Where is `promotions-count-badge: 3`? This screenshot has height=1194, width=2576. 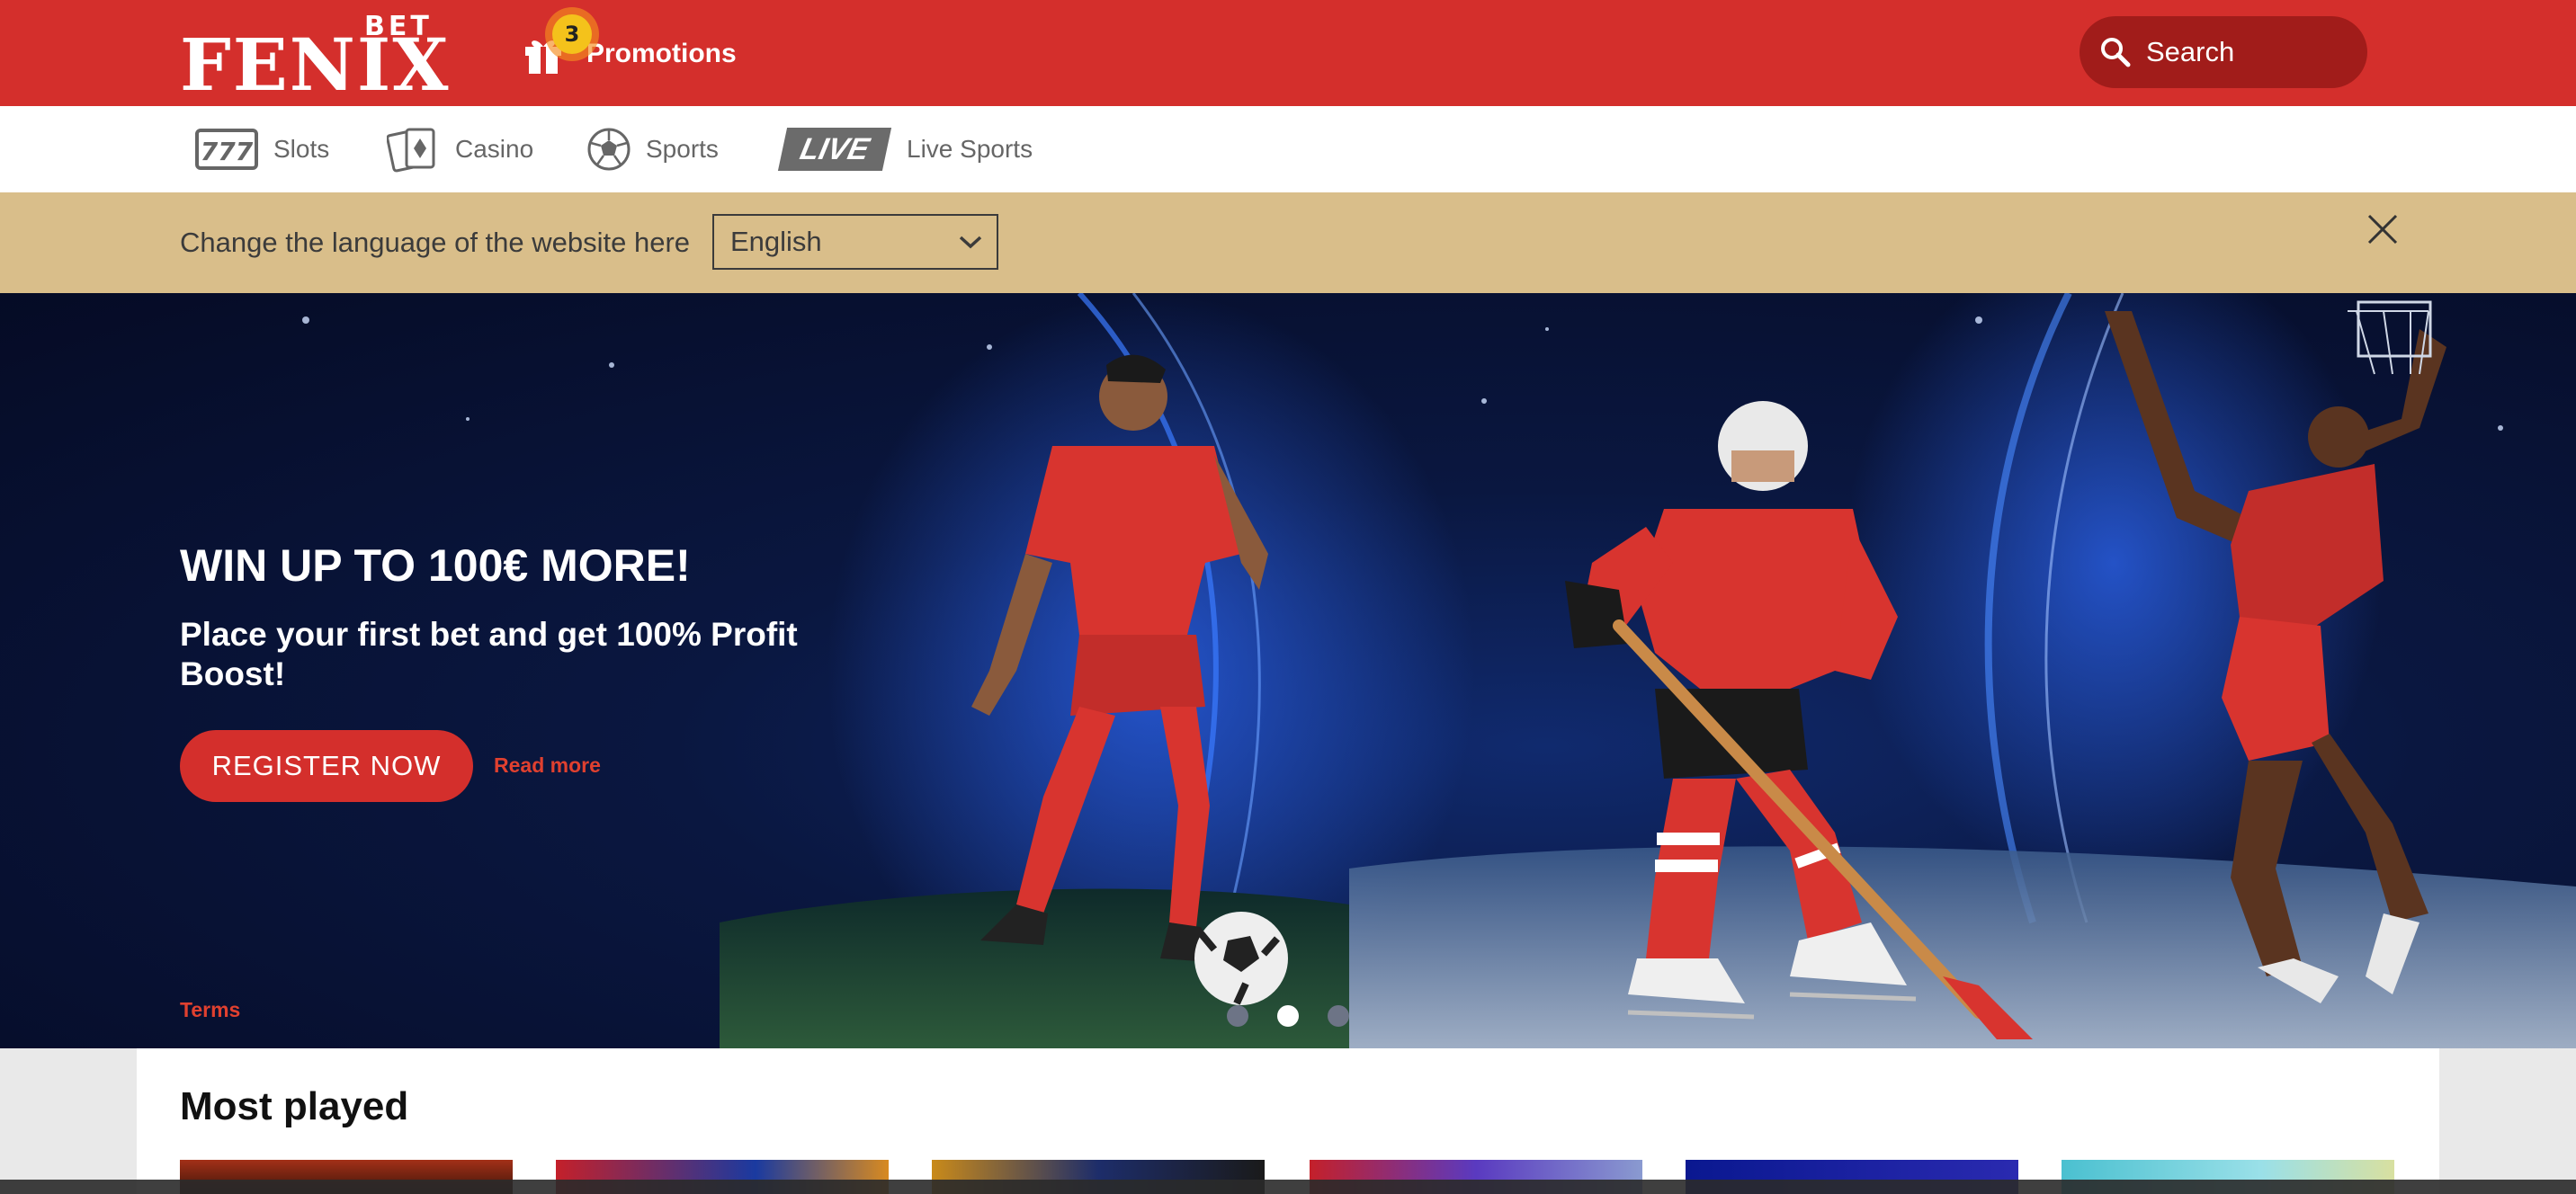 promotions-count-badge: 3 is located at coordinates (572, 34).